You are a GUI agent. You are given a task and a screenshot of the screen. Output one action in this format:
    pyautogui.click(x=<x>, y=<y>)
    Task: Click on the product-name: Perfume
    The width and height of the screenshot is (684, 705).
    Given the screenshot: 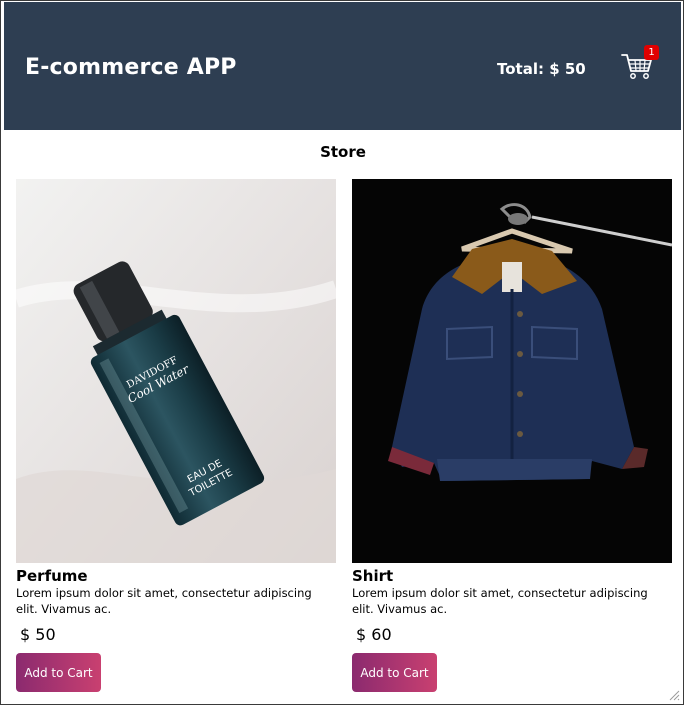 What is the action you would take?
    pyautogui.click(x=52, y=576)
    